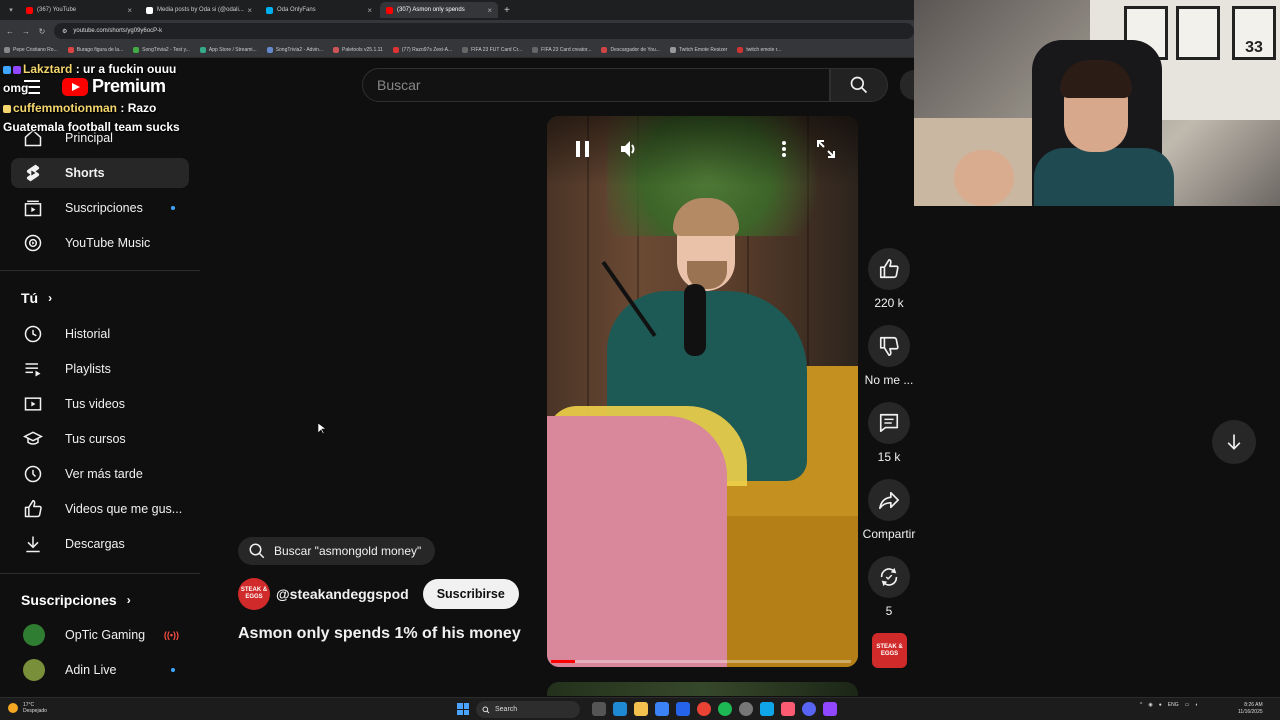 Image resolution: width=1280 pixels, height=720 pixels. Describe the element at coordinates (629, 151) in the screenshot. I see `volume-button` at that location.